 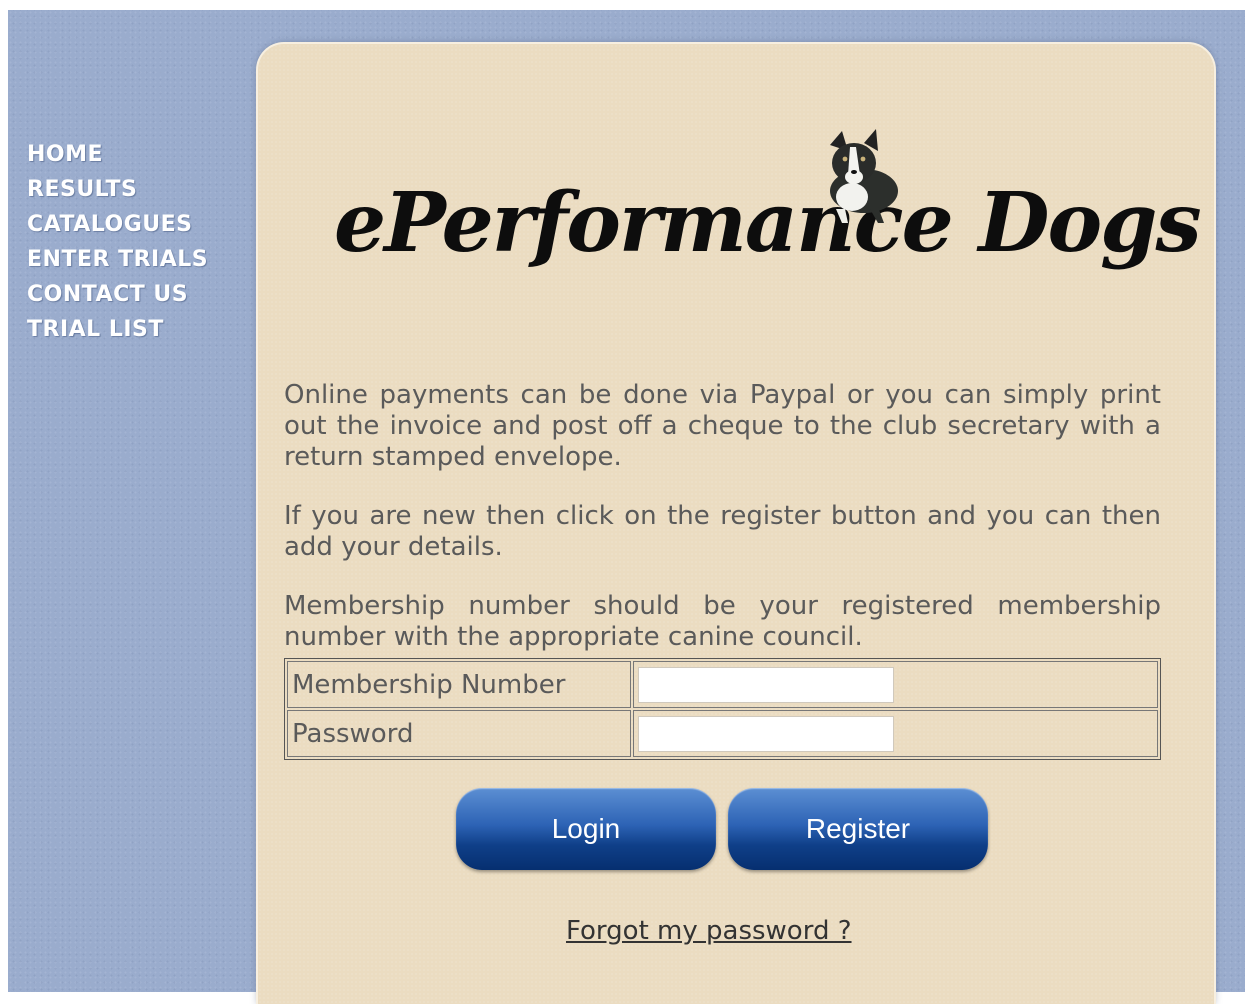 I want to click on login-button: Login, so click(x=586, y=829).